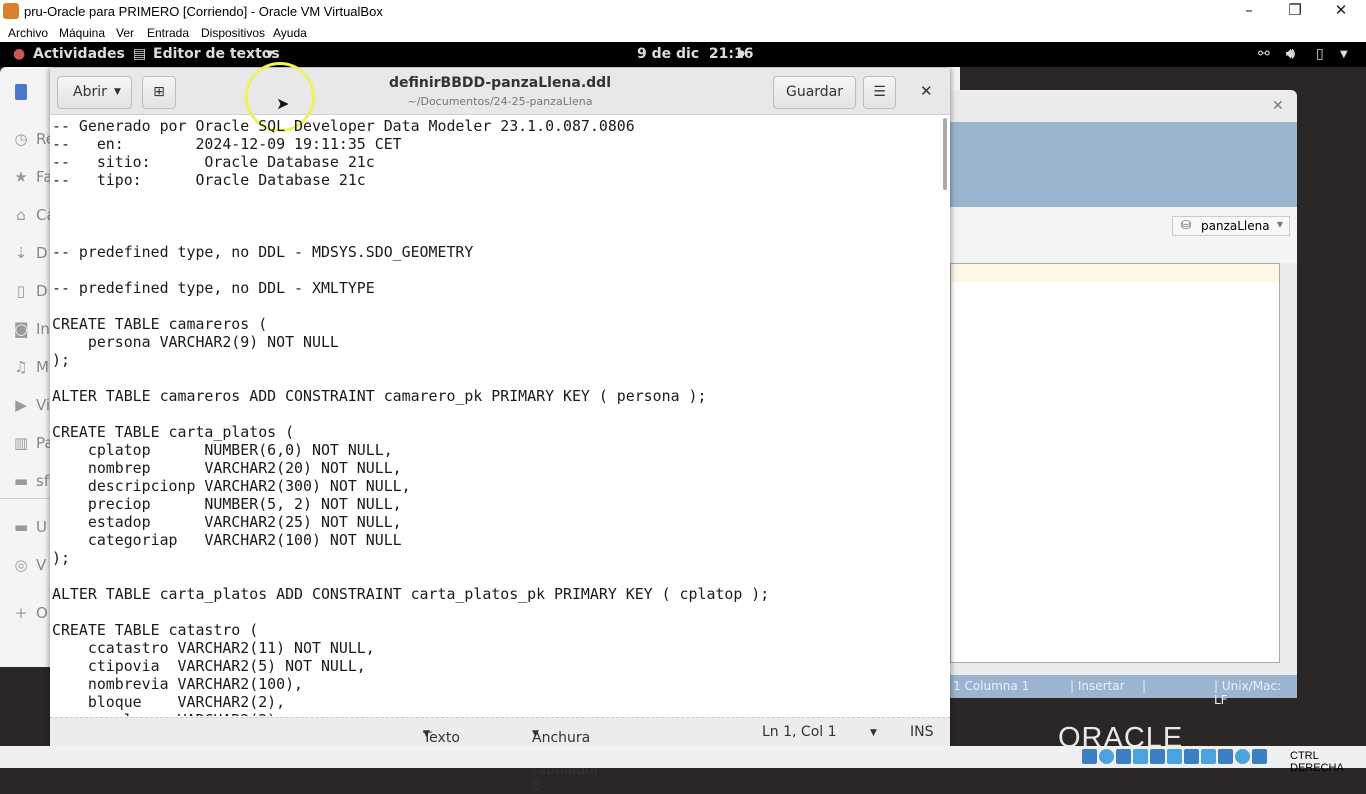 This screenshot has width=1366, height=794. What do you see at coordinates (30, 565) in the screenshot?
I see `sidebar-item: ◎ V` at bounding box center [30, 565].